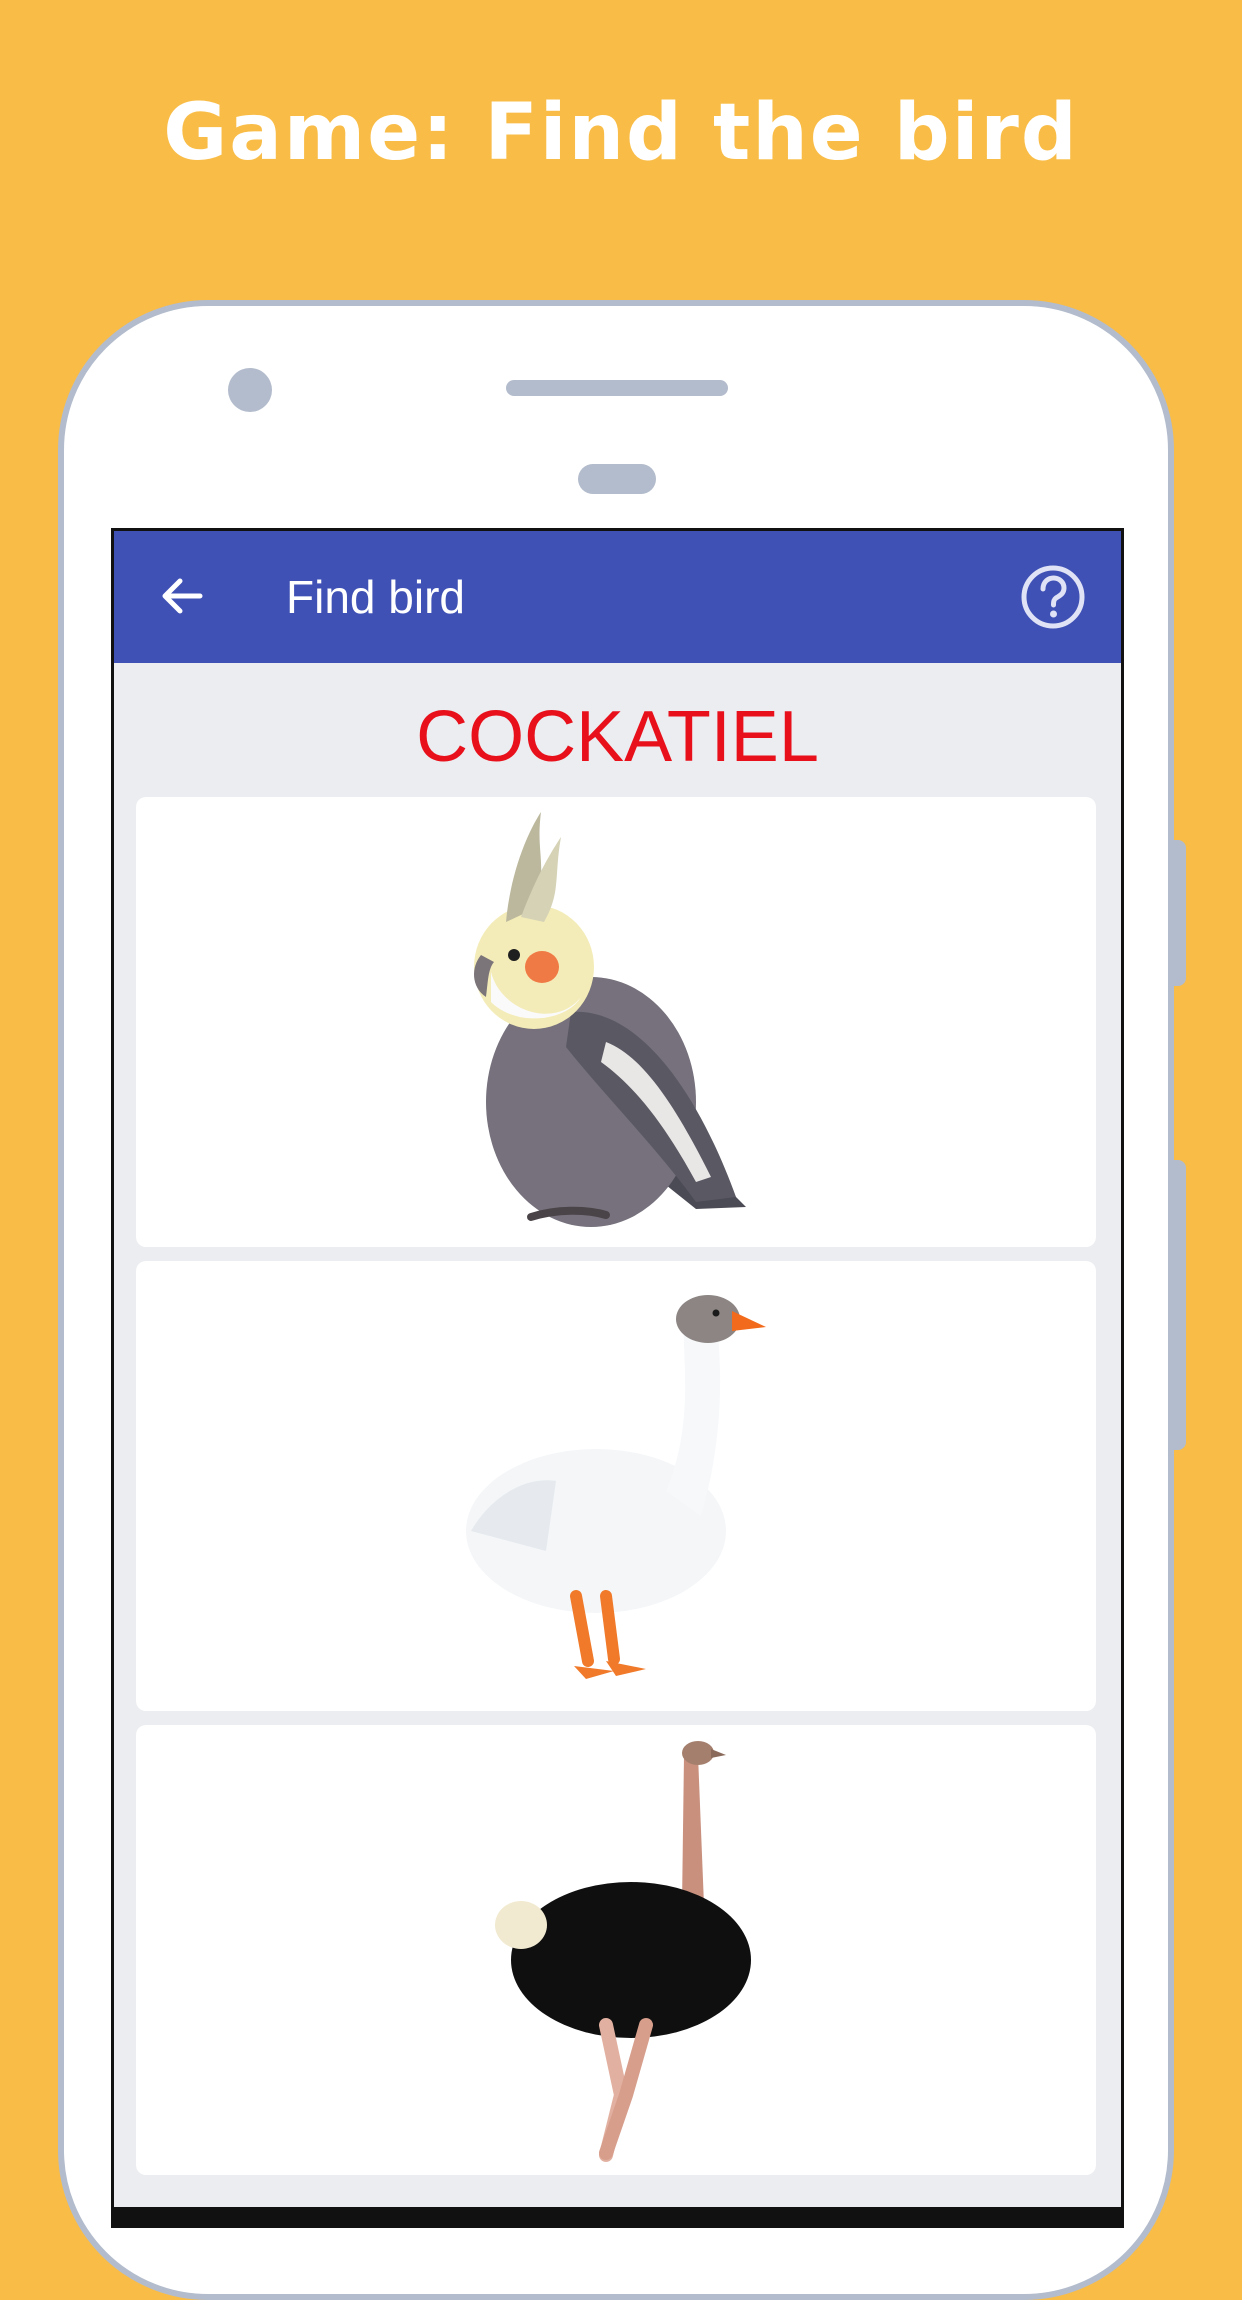 This screenshot has width=1242, height=2300. I want to click on target-bird-name: COCKATIEL, so click(617, 737).